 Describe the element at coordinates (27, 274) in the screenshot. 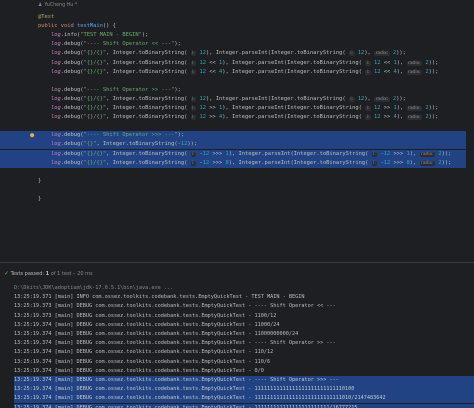

I see `test-status-label: Tests passed:` at that location.